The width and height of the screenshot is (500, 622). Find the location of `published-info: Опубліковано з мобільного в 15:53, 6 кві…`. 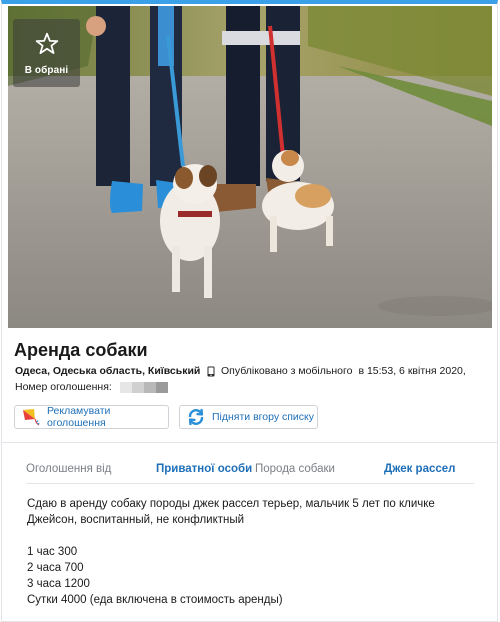

published-info: Опубліковано з мобільного в 15:53, 6 кві… is located at coordinates (336, 371).